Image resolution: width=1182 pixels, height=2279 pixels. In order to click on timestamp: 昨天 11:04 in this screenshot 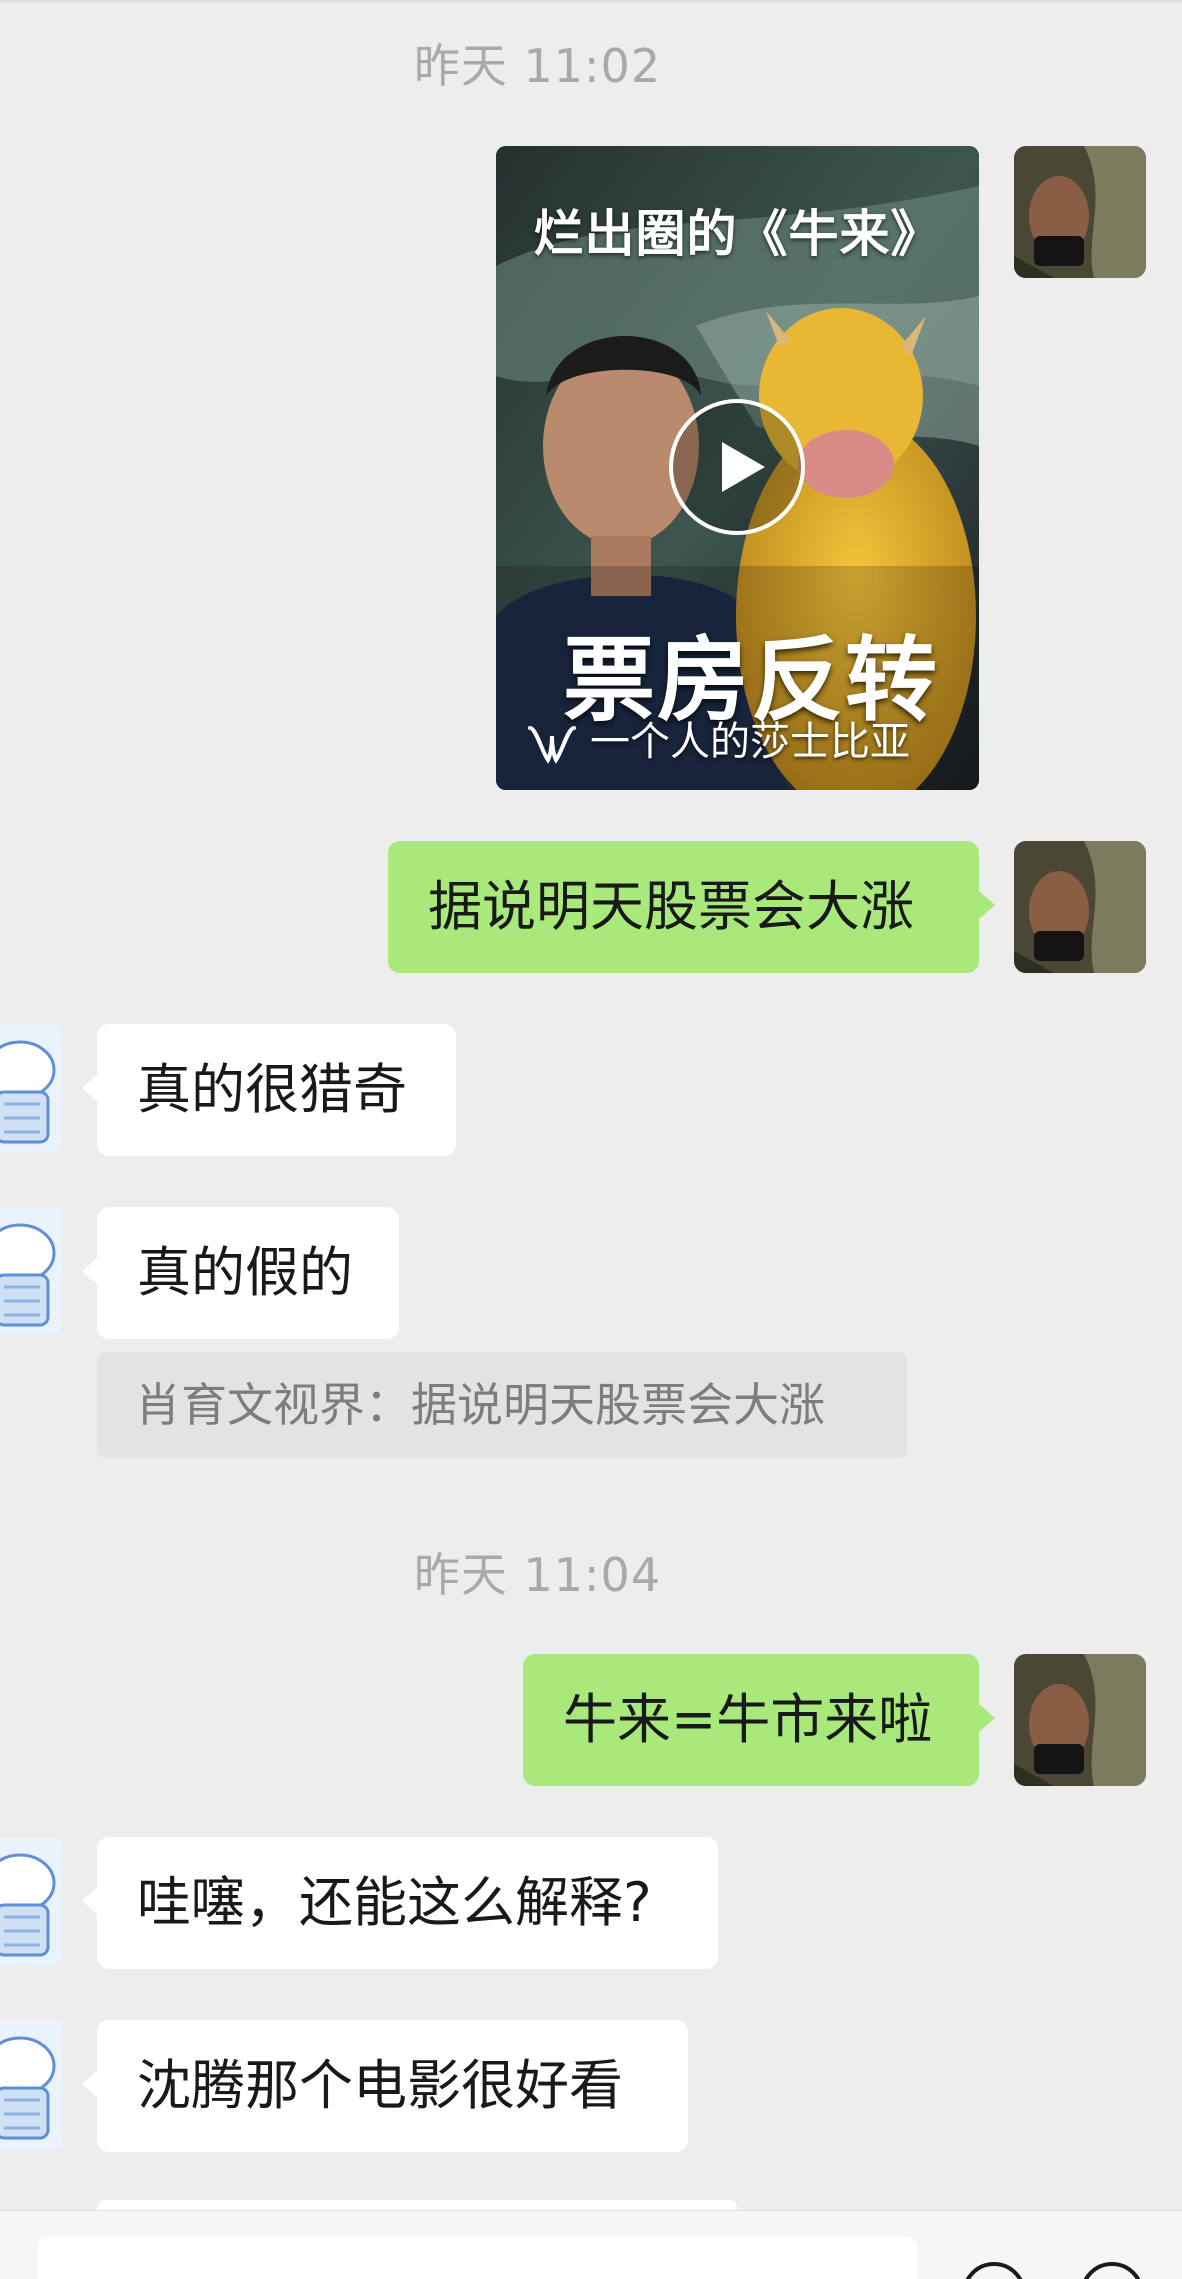, I will do `click(537, 1575)`.